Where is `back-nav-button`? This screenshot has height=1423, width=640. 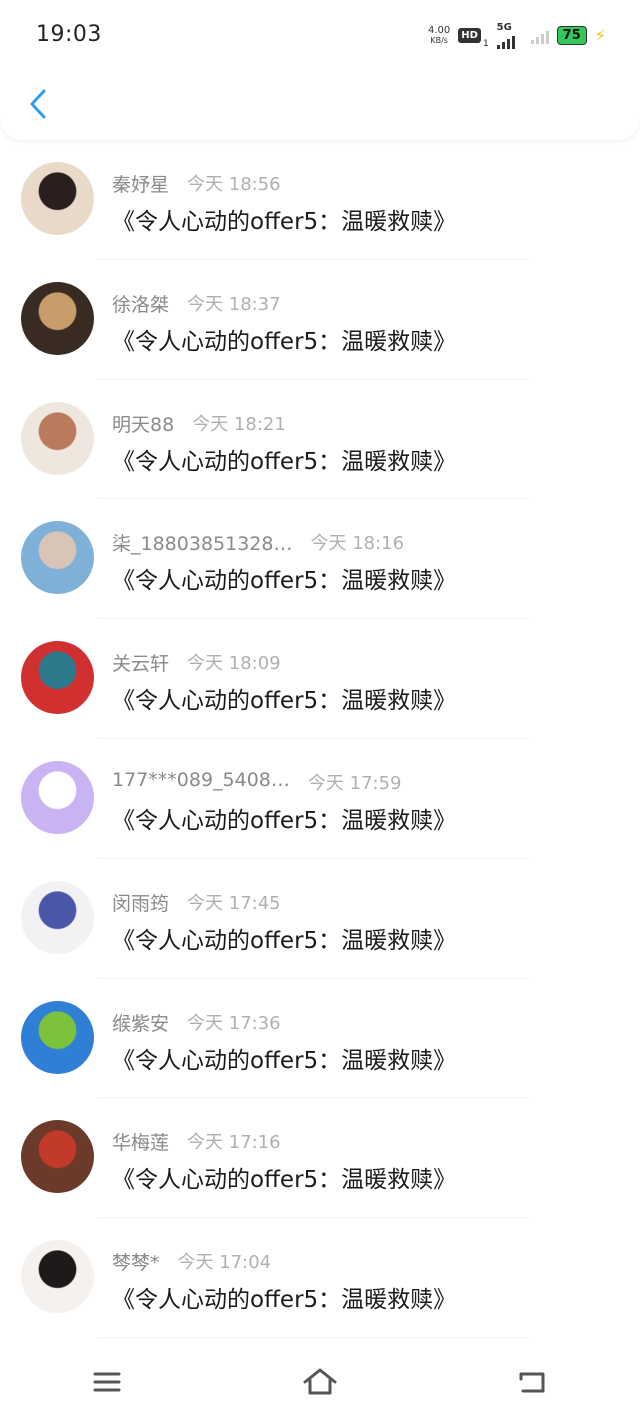
back-nav-button is located at coordinates (533, 1382).